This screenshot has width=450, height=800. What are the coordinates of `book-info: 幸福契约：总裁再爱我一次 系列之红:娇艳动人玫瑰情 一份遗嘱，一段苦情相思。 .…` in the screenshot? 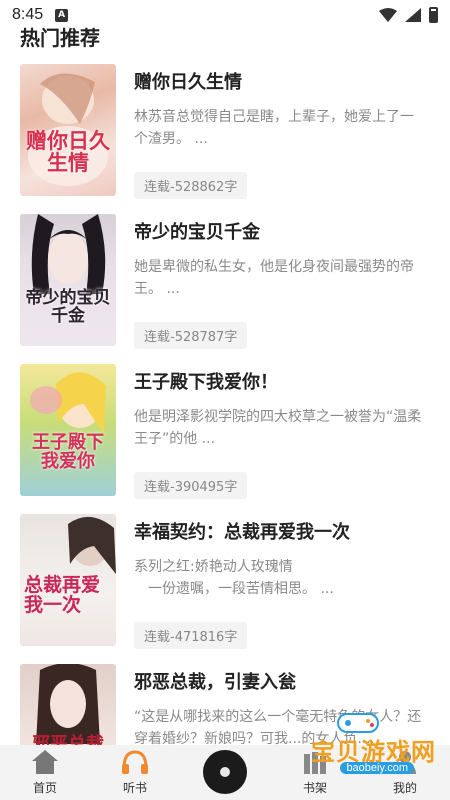 It's located at (282, 581).